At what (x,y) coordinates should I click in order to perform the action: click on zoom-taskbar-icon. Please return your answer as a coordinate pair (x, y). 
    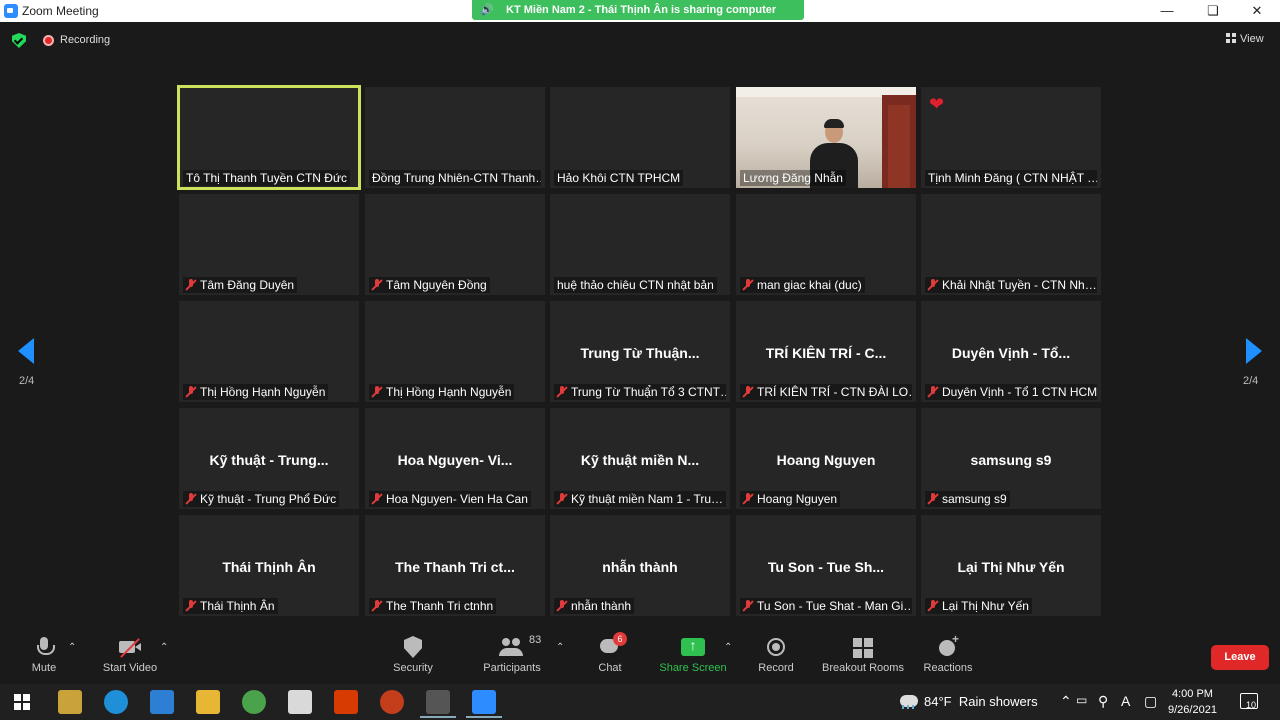
    Looking at the image, I should click on (484, 702).